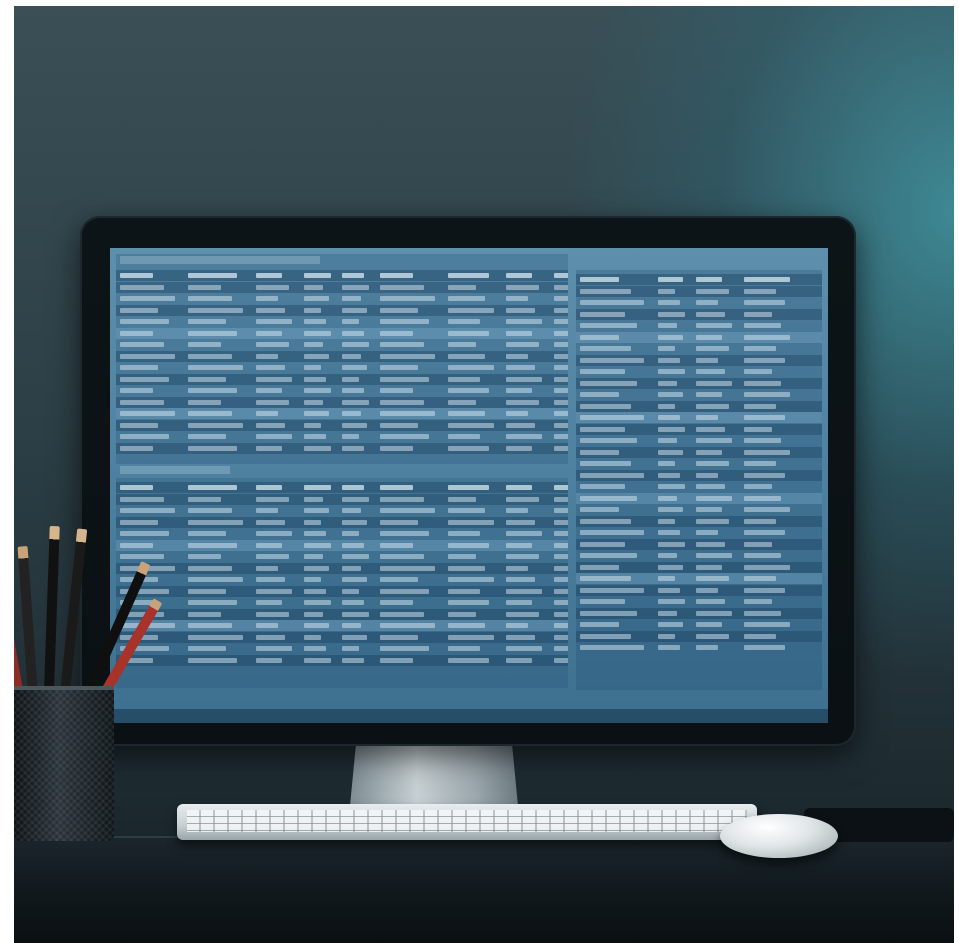 This screenshot has height=943, width=959. I want to click on keyboard-keys, so click(467, 821).